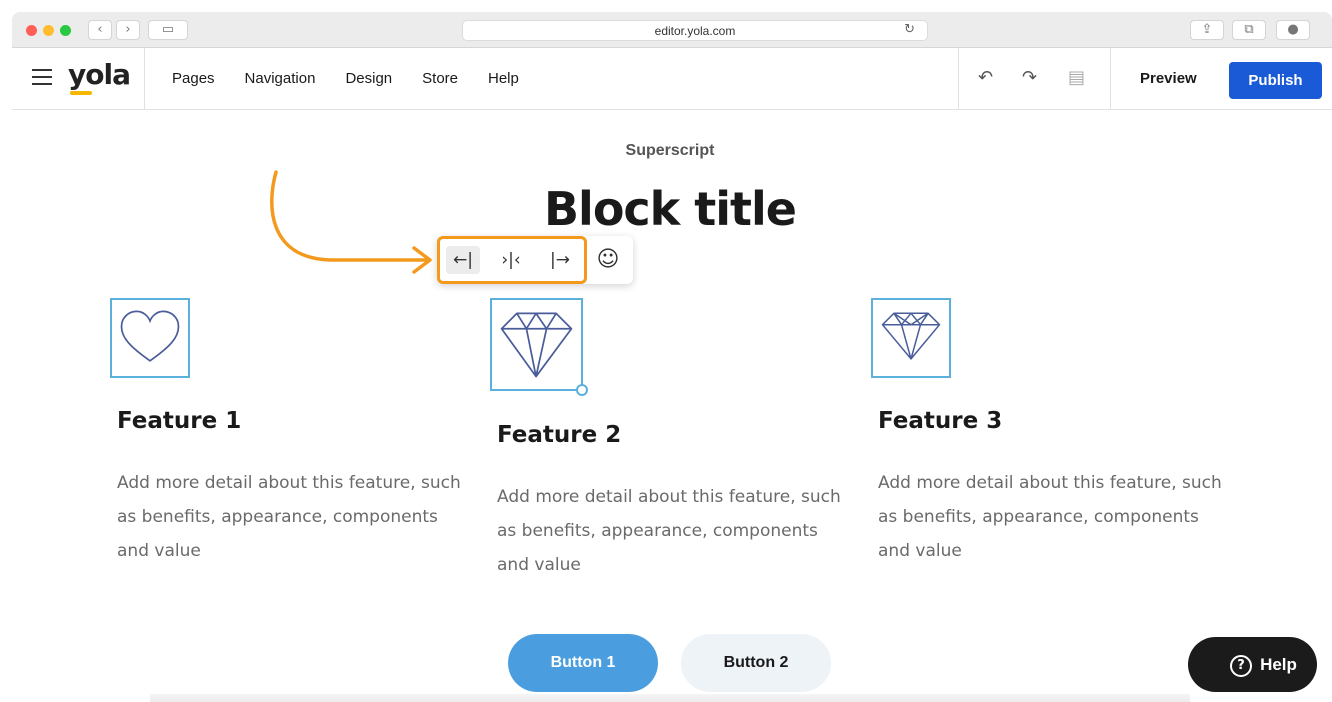 The image size is (1332, 702). Describe the element at coordinates (1241, 665) in the screenshot. I see `help-icon: ?` at that location.